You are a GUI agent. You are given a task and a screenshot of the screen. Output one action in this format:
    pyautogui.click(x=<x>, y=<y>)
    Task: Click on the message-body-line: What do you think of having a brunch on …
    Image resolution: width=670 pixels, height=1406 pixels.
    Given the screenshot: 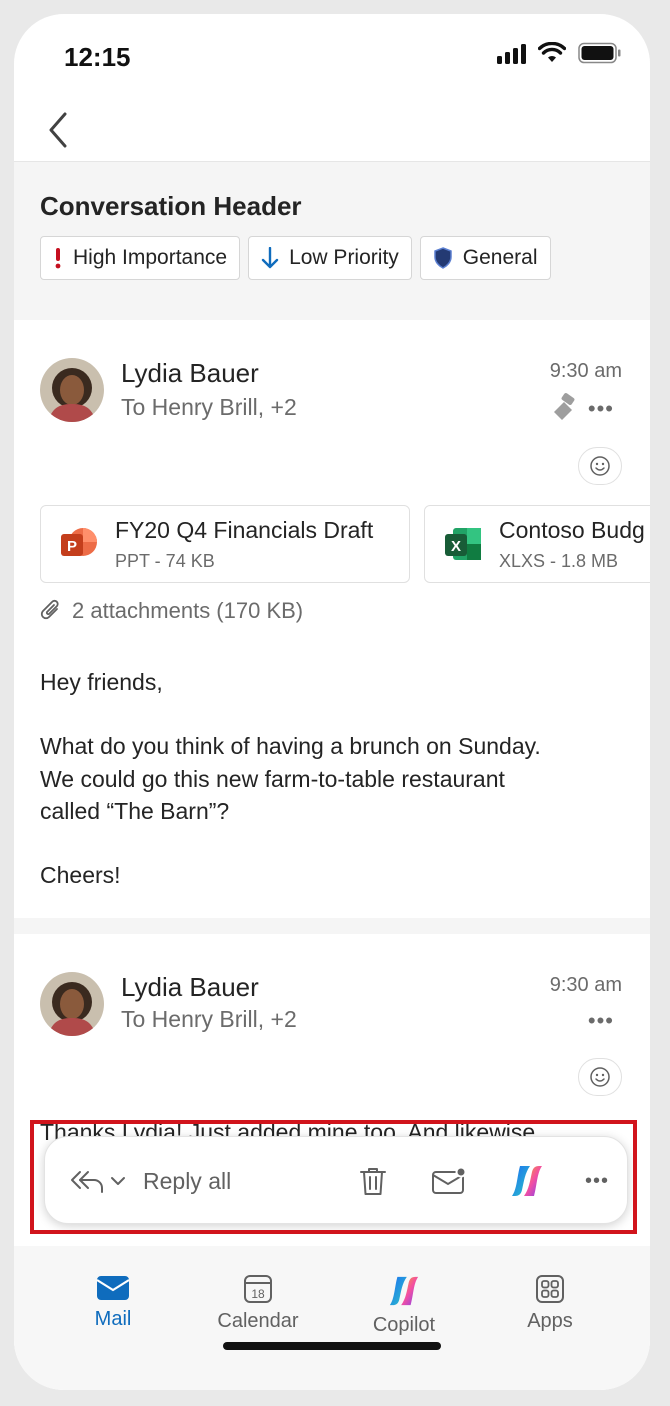 What is the action you would take?
    pyautogui.click(x=290, y=746)
    